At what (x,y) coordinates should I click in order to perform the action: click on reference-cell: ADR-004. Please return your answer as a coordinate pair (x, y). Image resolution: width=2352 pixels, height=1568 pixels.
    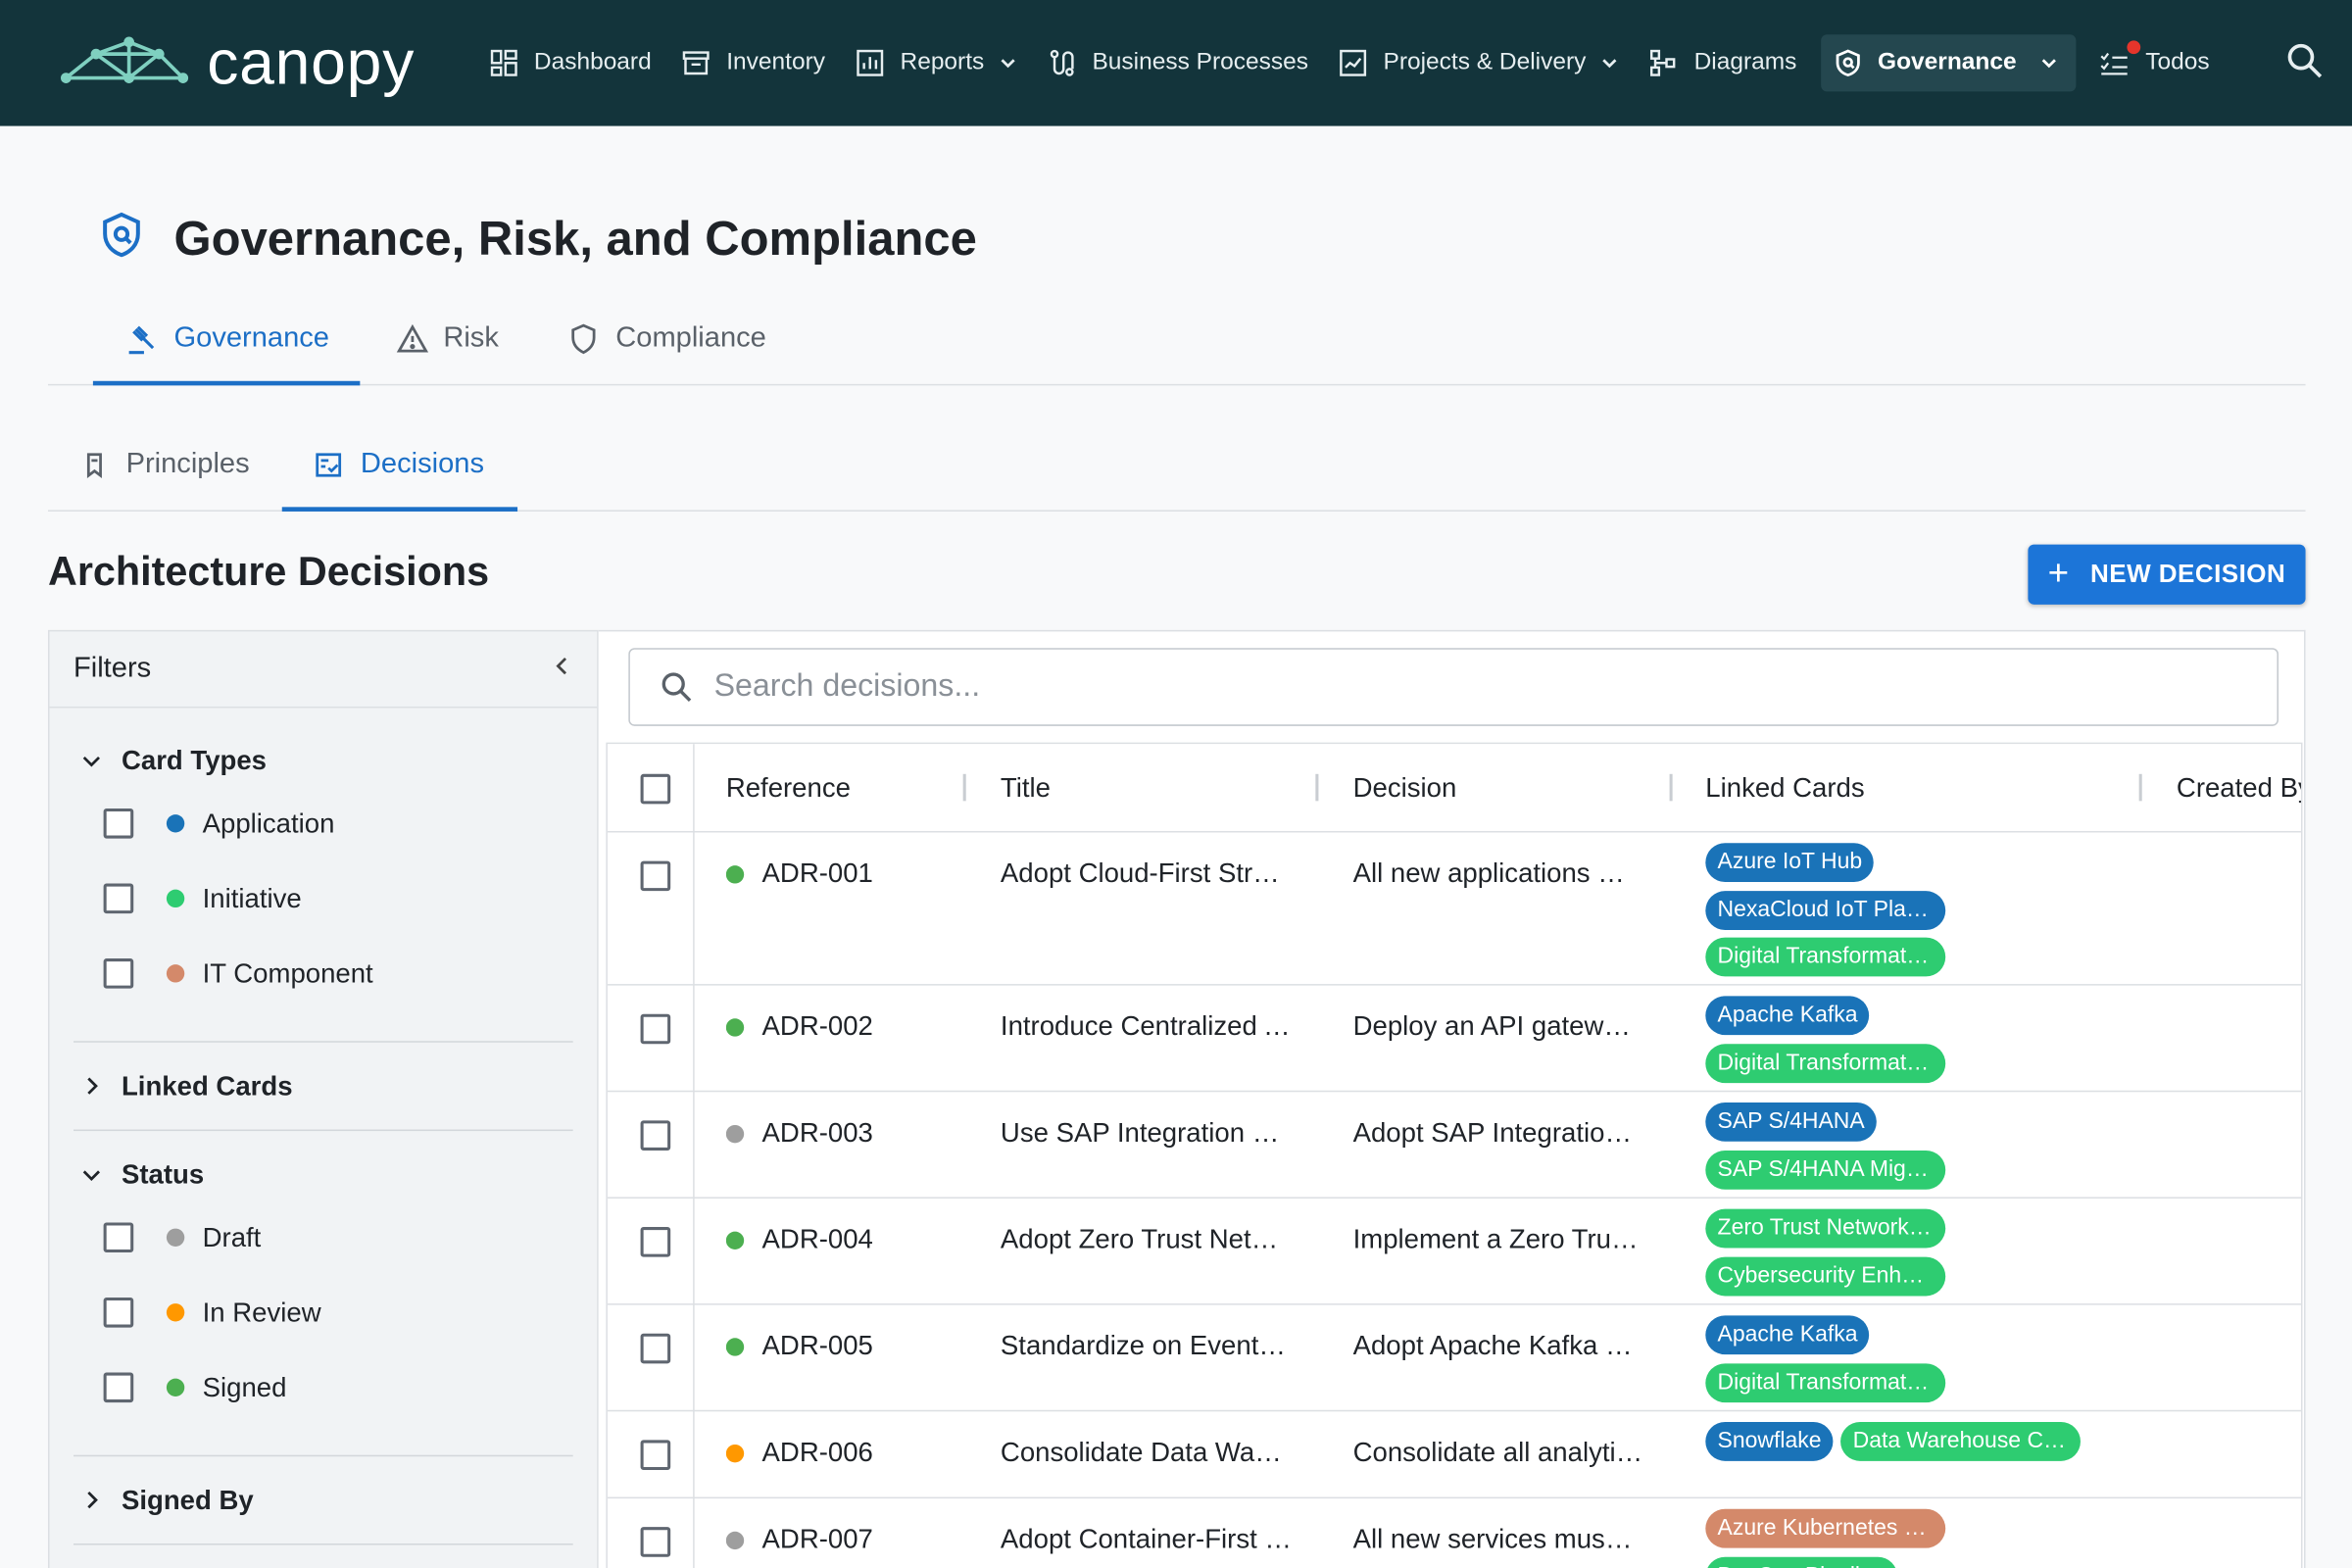
    Looking at the image, I should click on (799, 1239).